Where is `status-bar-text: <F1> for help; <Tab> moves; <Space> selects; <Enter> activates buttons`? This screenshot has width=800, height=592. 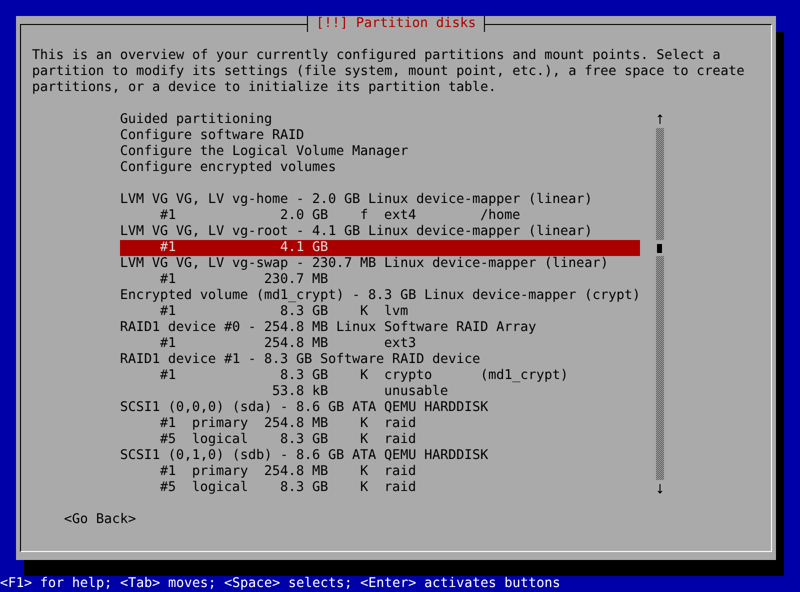
status-bar-text: <F1> for help; <Tab> moves; <Space> selects; <Enter> activates buttons is located at coordinates (281, 584).